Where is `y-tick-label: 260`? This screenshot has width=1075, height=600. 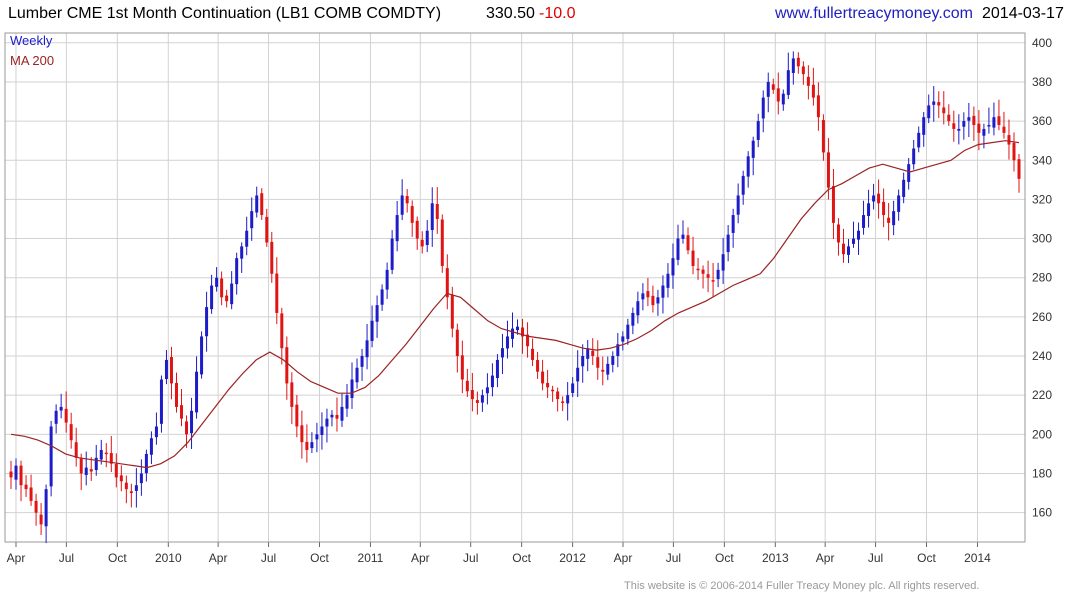
y-tick-label: 260 is located at coordinates (1042, 317).